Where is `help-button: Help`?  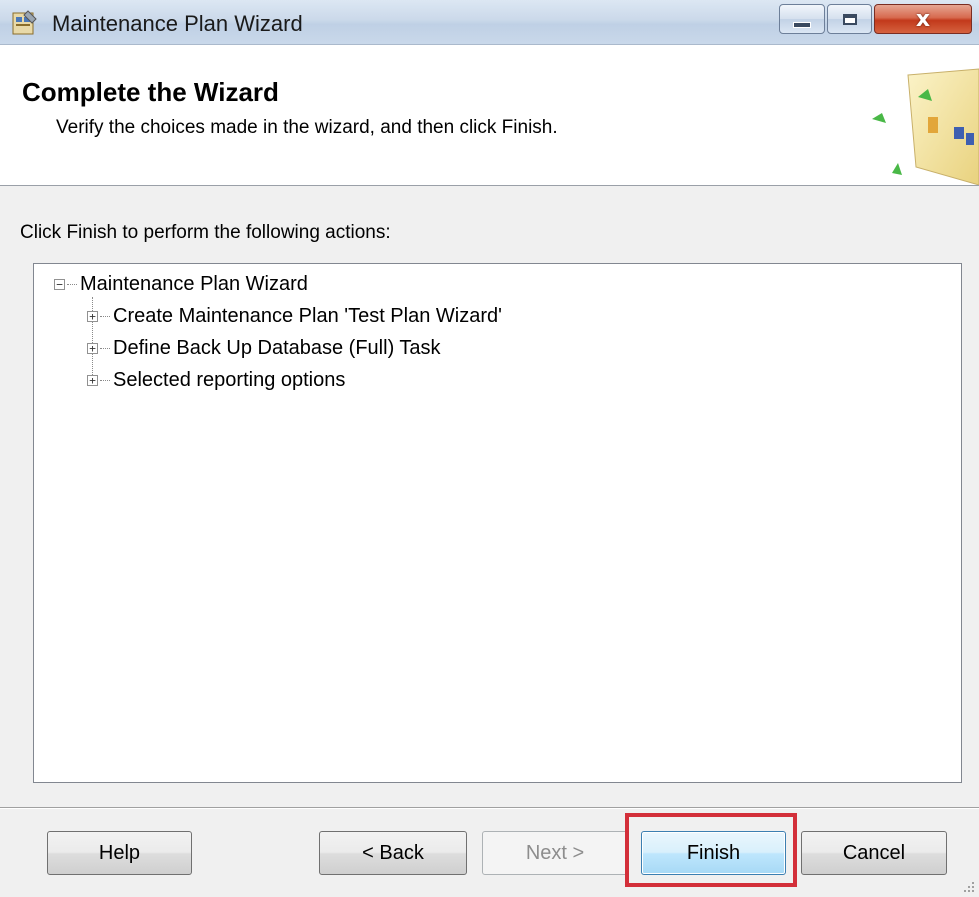 help-button: Help is located at coordinates (119, 853).